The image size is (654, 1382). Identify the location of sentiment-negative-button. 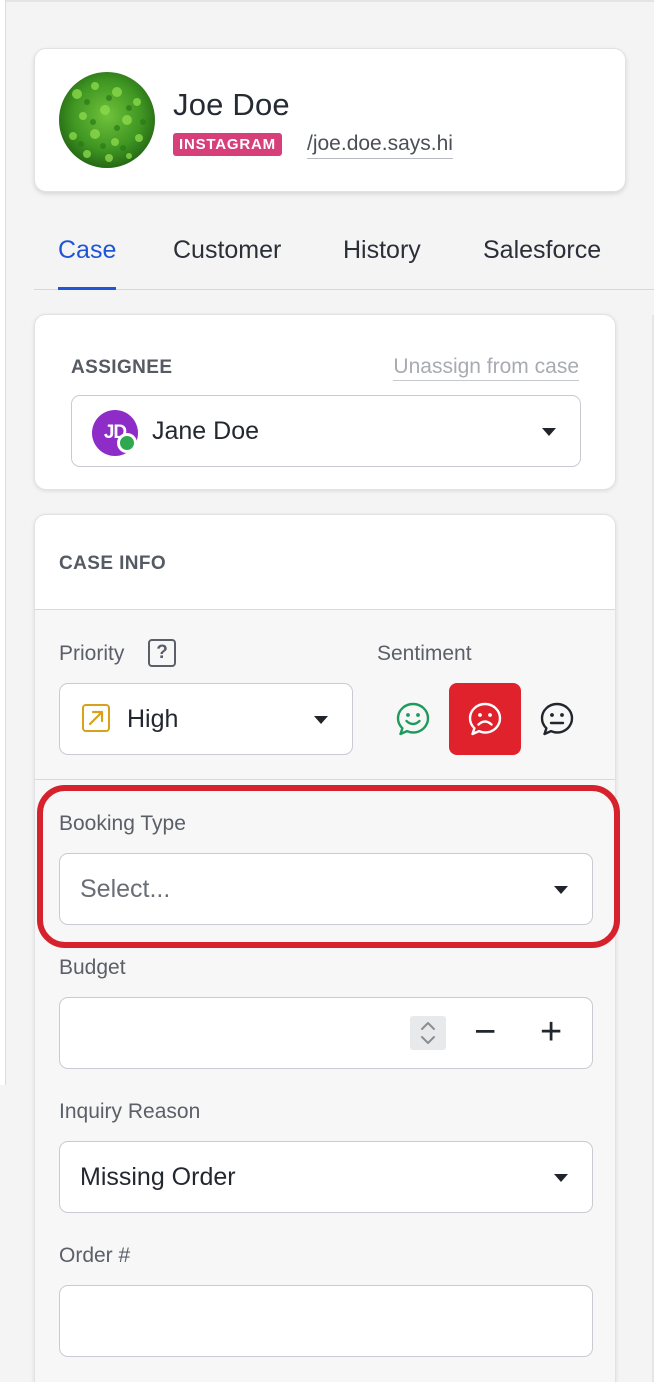
(485, 719).